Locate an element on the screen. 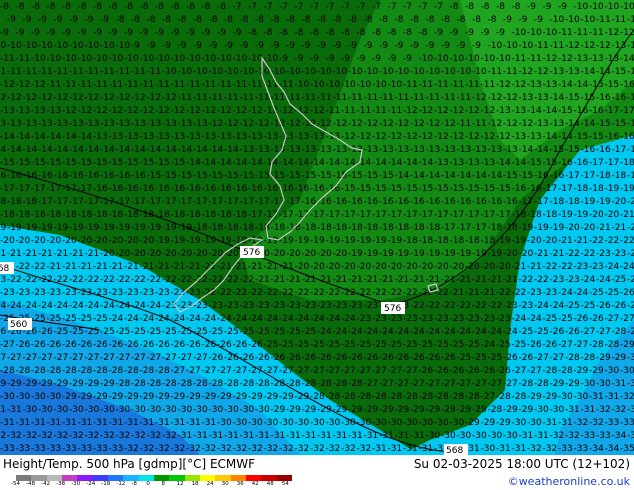  credit-link: ©weatheronline.co.uk is located at coordinates (569, 481).